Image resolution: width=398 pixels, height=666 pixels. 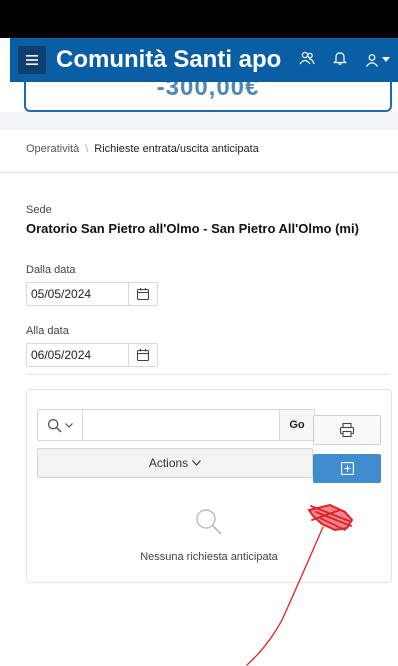 I want to click on plus-square-icon, so click(x=347, y=468).